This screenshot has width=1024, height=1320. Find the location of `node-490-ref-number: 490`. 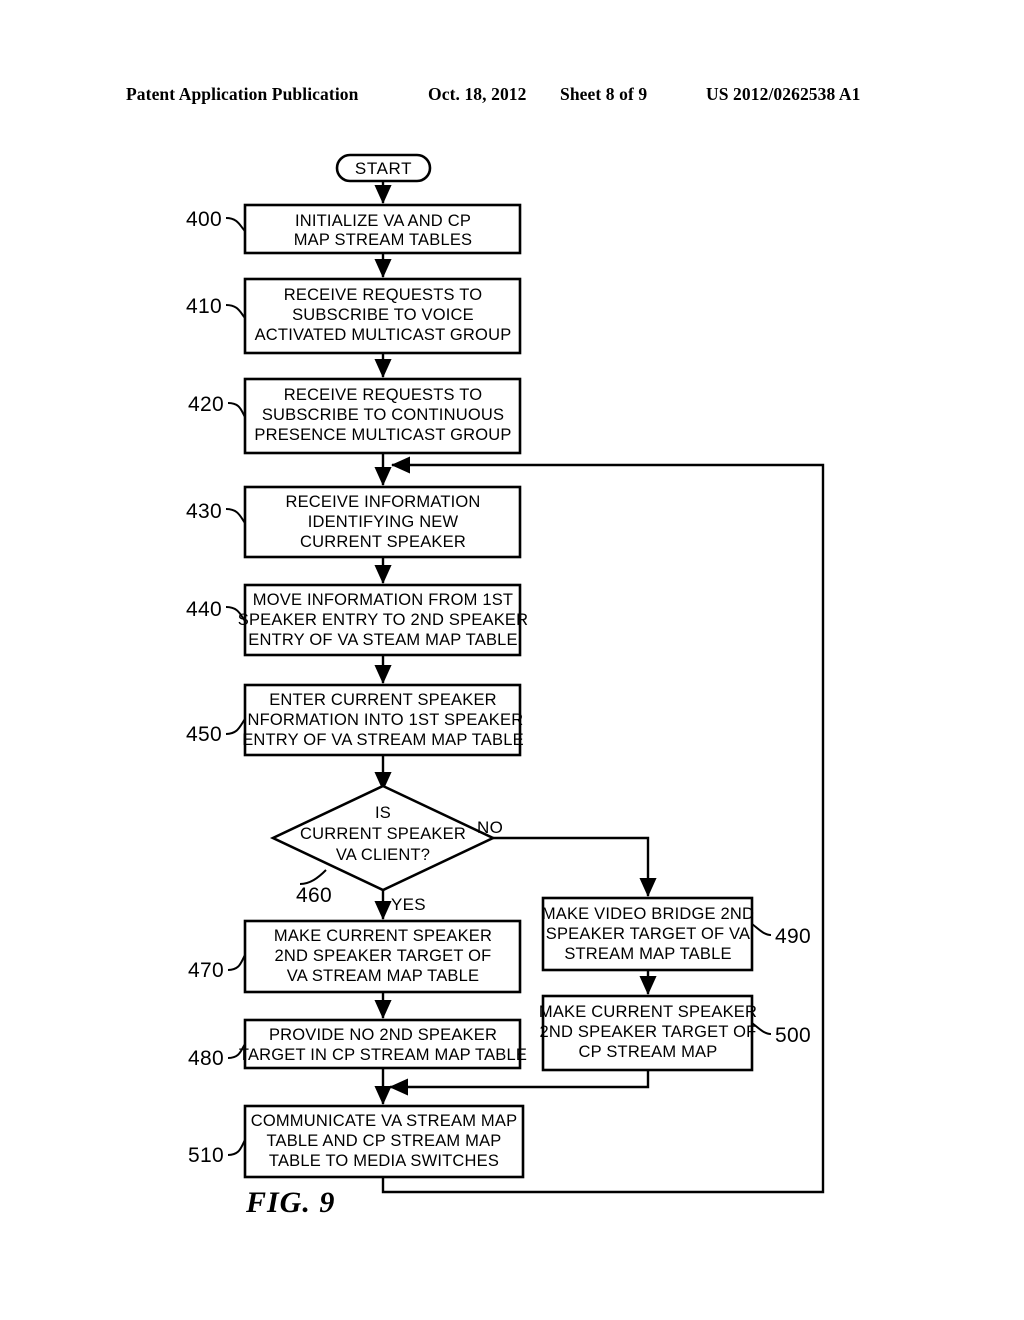

node-490-ref-number: 490 is located at coordinates (793, 936).